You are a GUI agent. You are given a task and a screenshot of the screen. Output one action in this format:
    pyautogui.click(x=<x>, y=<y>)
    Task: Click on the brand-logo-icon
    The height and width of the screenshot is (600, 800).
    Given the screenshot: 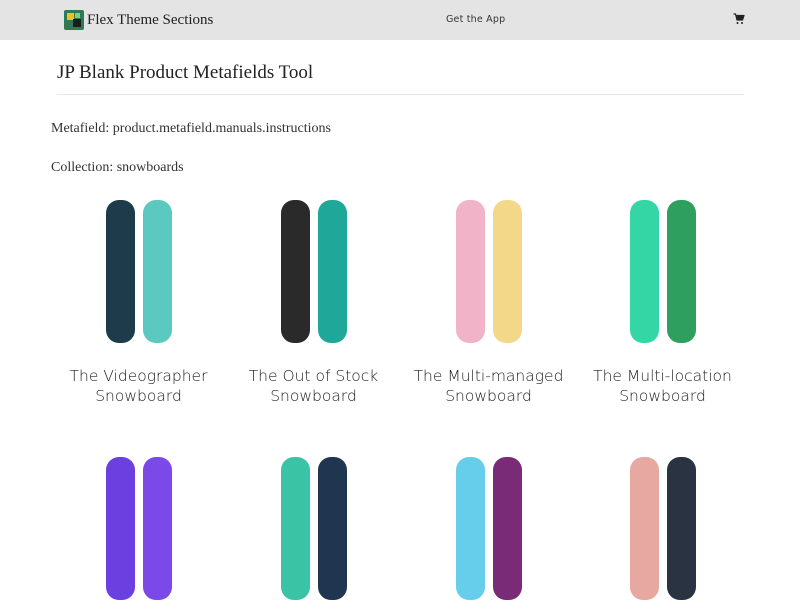 What is the action you would take?
    pyautogui.click(x=74, y=20)
    